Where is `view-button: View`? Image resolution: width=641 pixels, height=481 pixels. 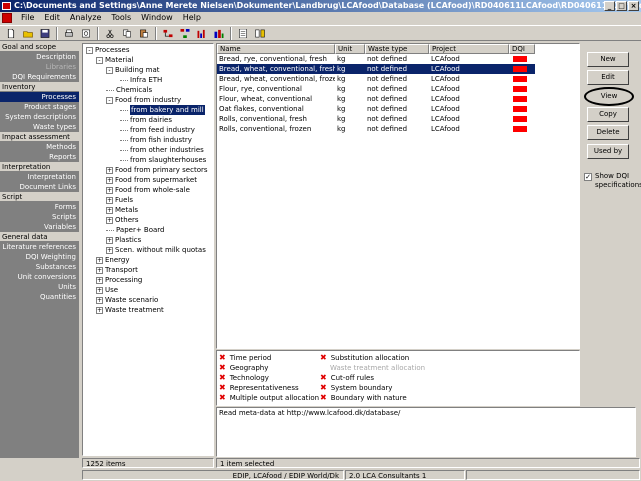 view-button: View is located at coordinates (609, 96).